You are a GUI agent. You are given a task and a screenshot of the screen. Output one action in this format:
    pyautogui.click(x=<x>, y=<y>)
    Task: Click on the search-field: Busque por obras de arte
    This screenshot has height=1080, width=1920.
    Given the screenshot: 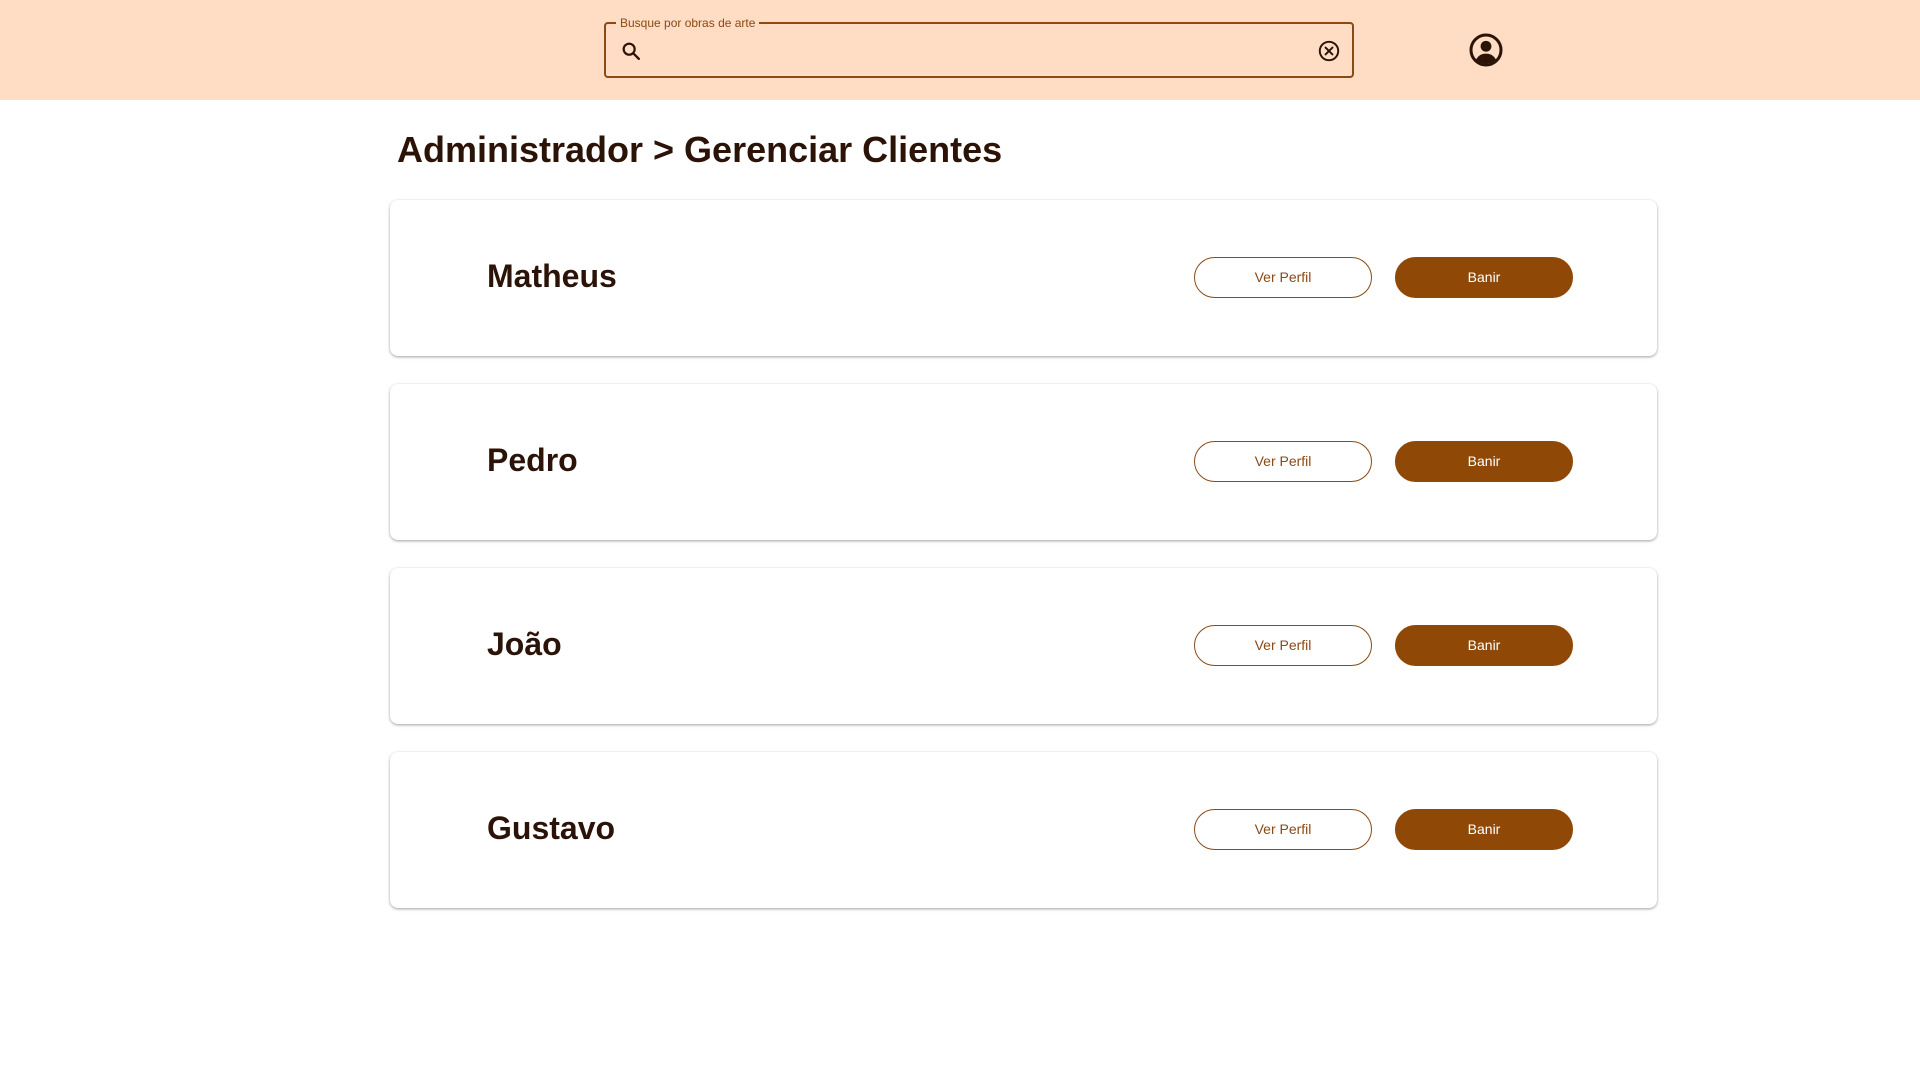 What is the action you would take?
    pyautogui.click(x=979, y=46)
    